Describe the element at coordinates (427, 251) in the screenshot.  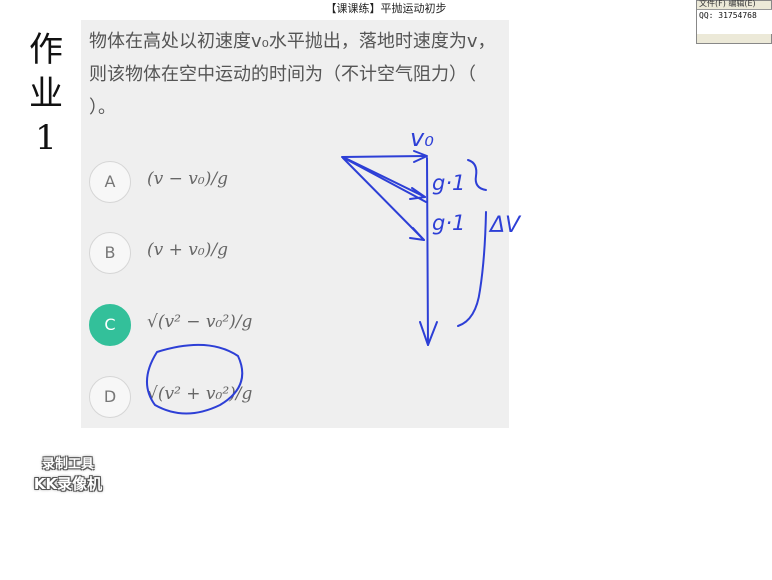
I see `ink-vertical-arrow` at that location.